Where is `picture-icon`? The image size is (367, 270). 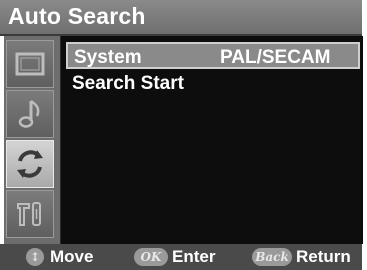 picture-icon is located at coordinates (30, 64).